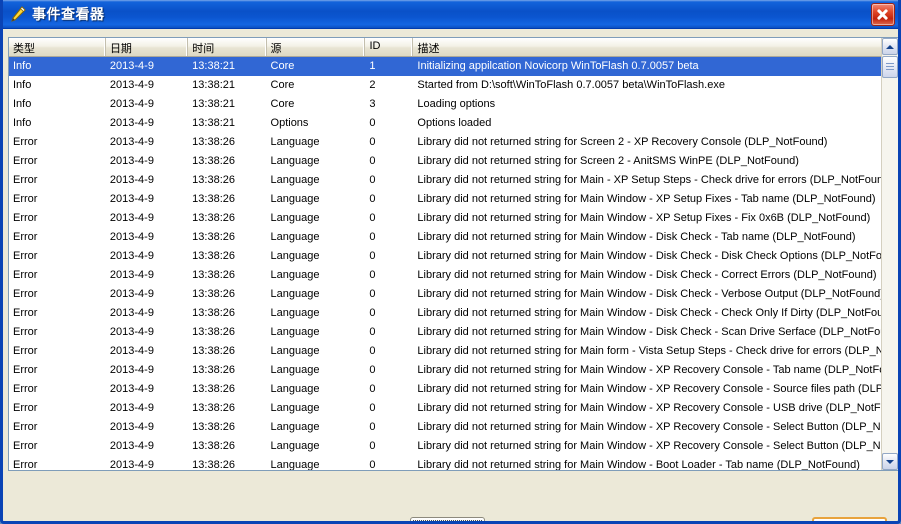 Image resolution: width=901 pixels, height=524 pixels. Describe the element at coordinates (372, 104) in the screenshot. I see `cell-id: 3` at that location.